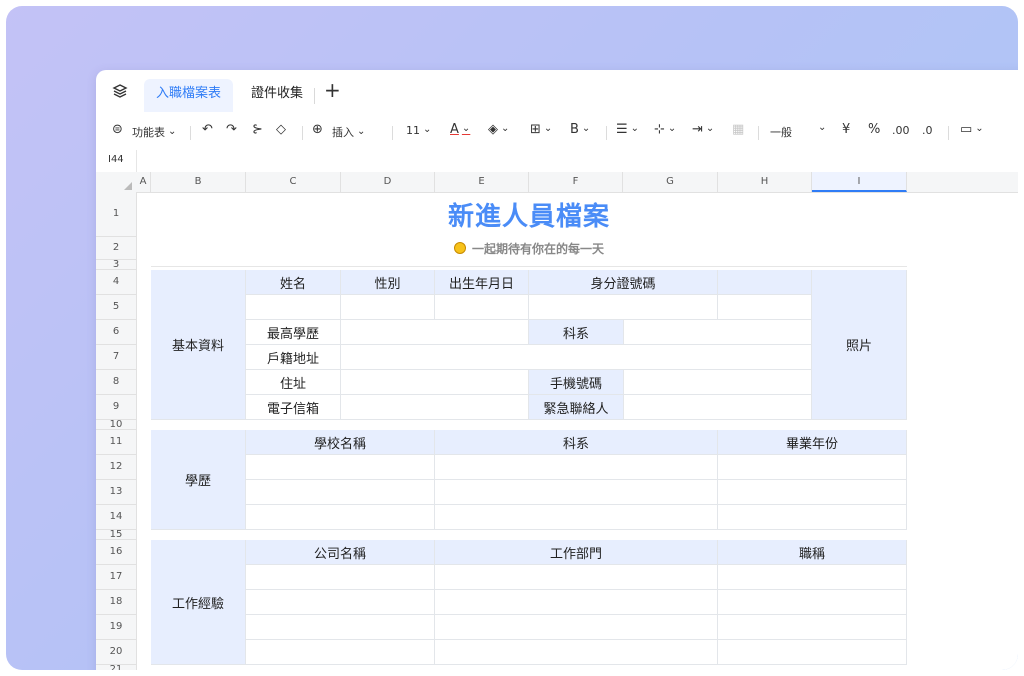 The image size is (1024, 676). What do you see at coordinates (388, 182) in the screenshot?
I see `column-header-d: D` at bounding box center [388, 182].